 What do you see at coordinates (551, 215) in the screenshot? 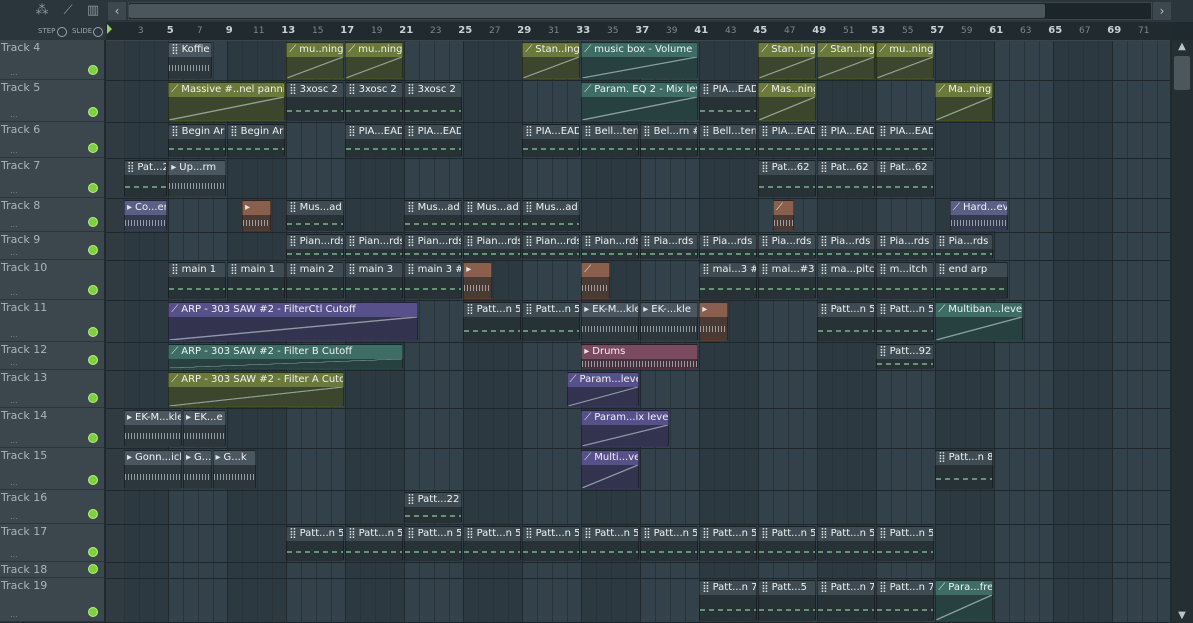
I see `playlist-clip: ⣿ Mus...ad` at bounding box center [551, 215].